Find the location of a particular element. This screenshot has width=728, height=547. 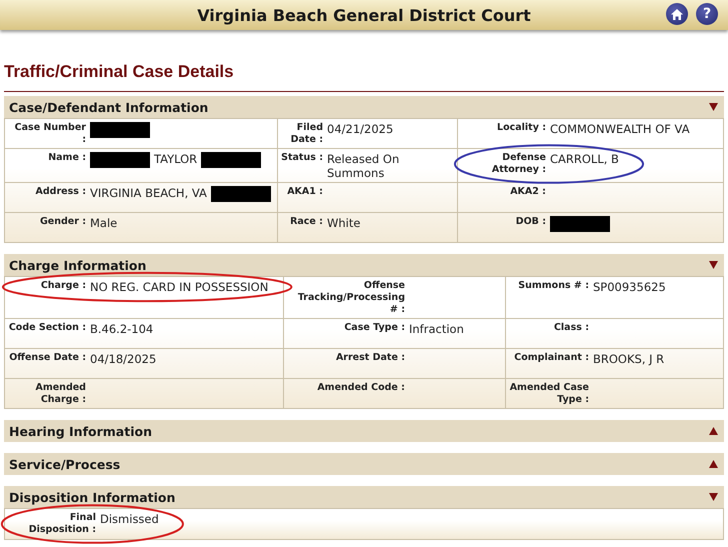

section-title: Case/Defendant Information is located at coordinates (108, 107).